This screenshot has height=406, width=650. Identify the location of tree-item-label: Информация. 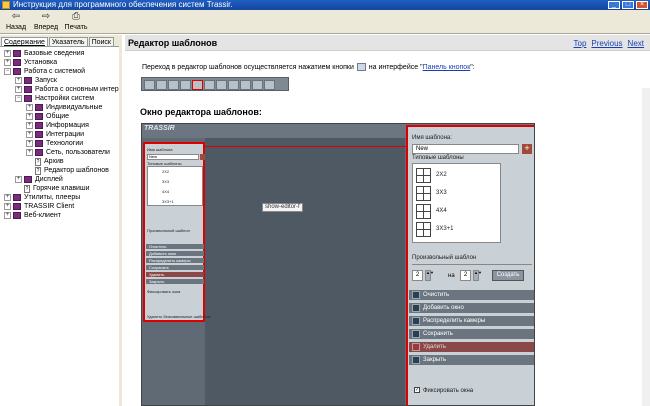
(67, 125).